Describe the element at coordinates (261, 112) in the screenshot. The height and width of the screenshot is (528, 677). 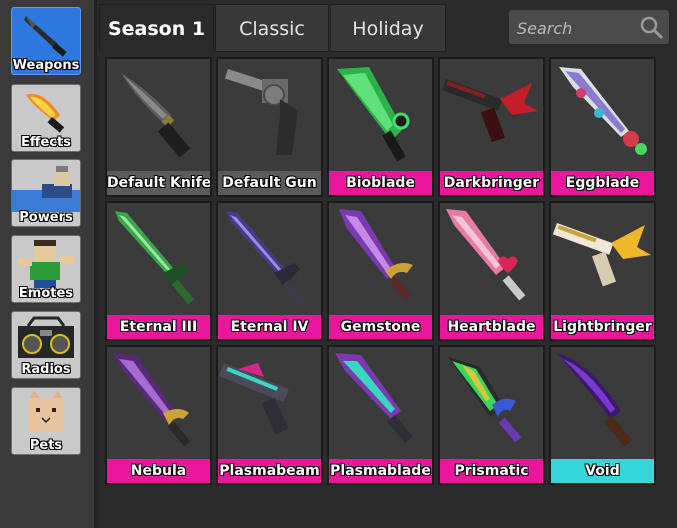
I see `default-gun-icon` at that location.